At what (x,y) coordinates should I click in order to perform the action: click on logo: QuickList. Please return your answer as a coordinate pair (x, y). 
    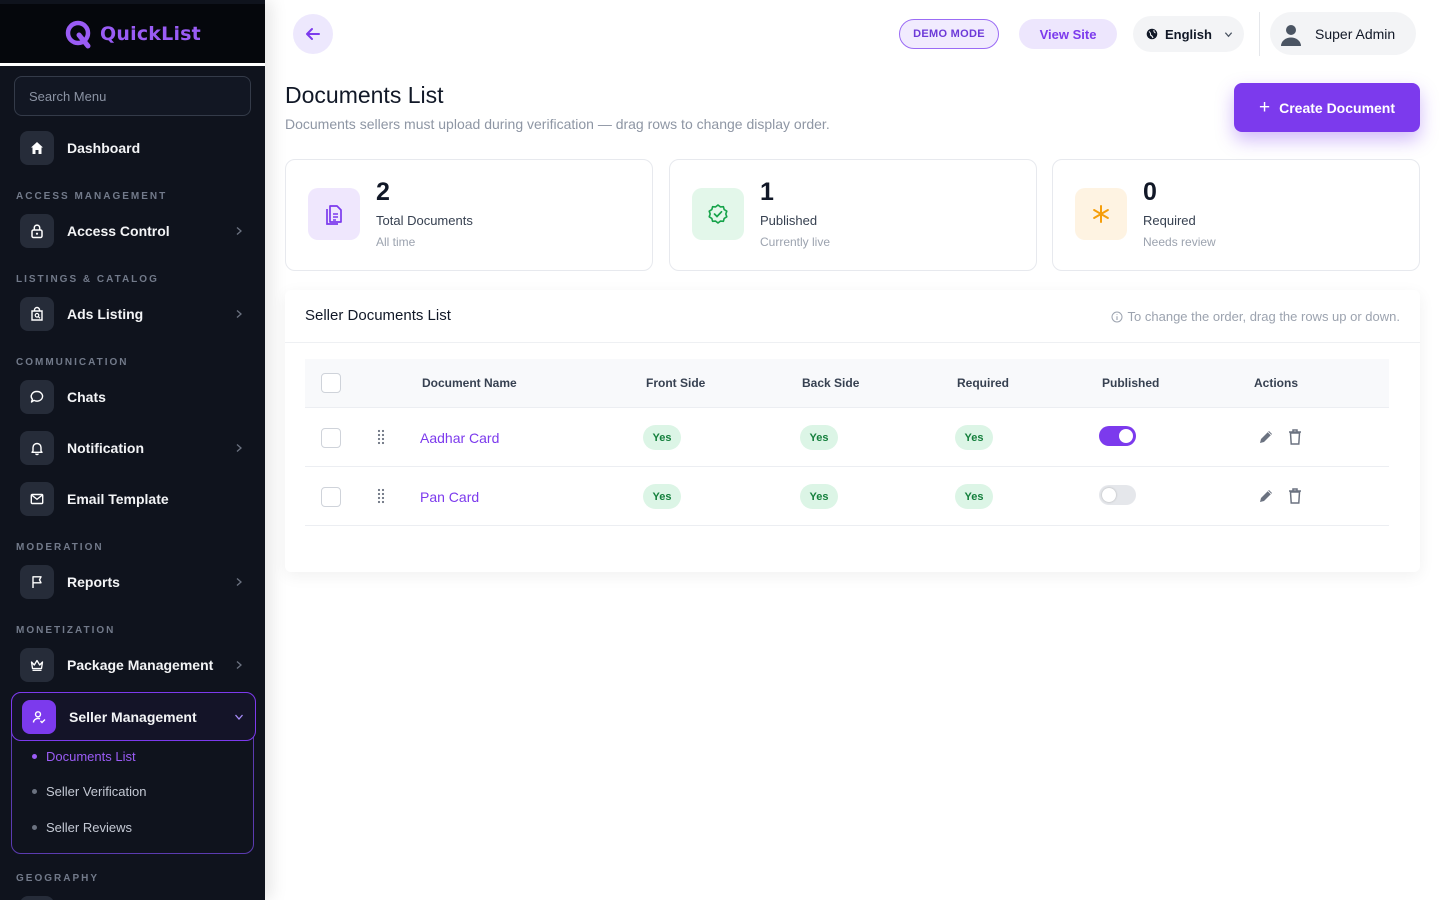
    Looking at the image, I should click on (132, 35).